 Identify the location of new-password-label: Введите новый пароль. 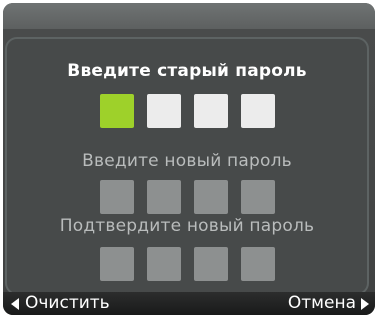
(187, 161).